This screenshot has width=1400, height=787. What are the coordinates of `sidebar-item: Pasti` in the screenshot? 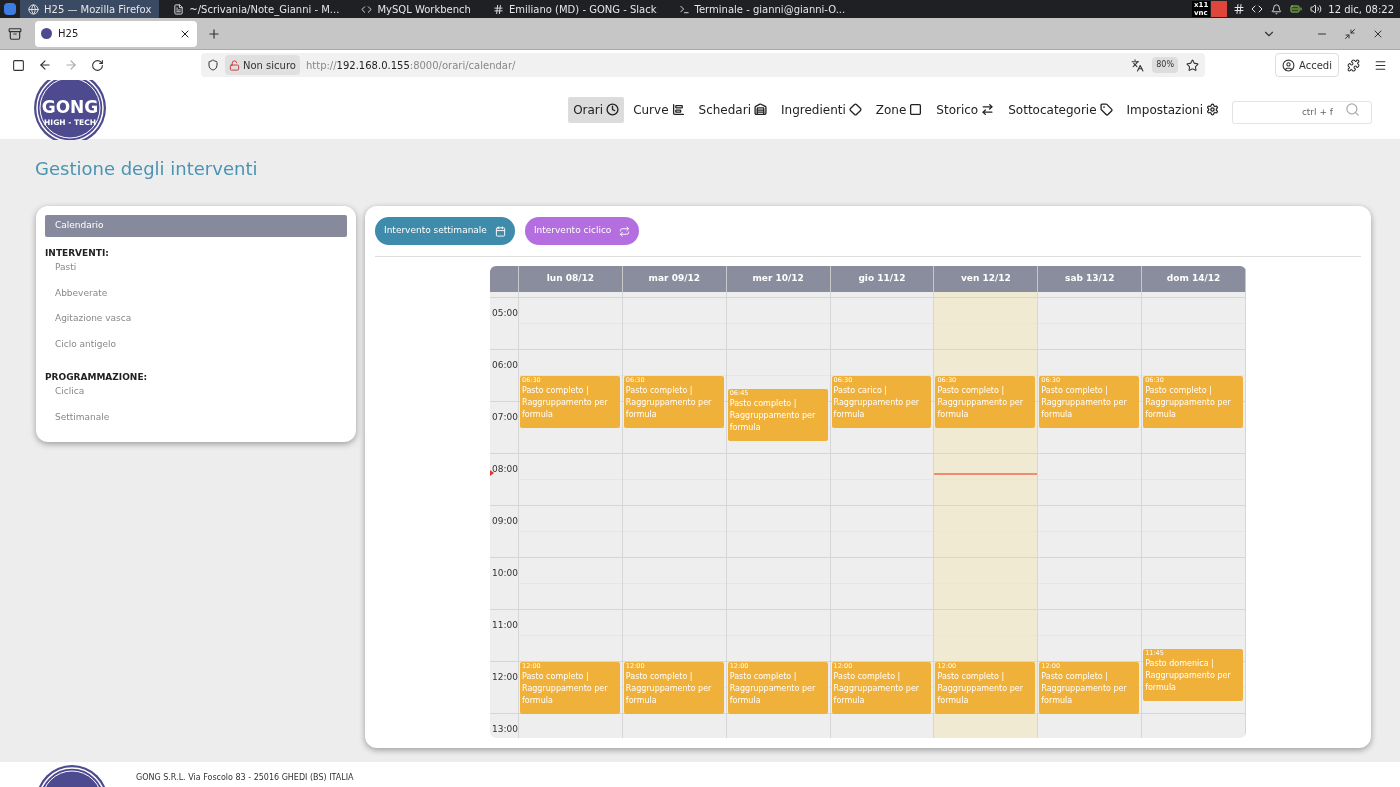 It's located at (196, 272).